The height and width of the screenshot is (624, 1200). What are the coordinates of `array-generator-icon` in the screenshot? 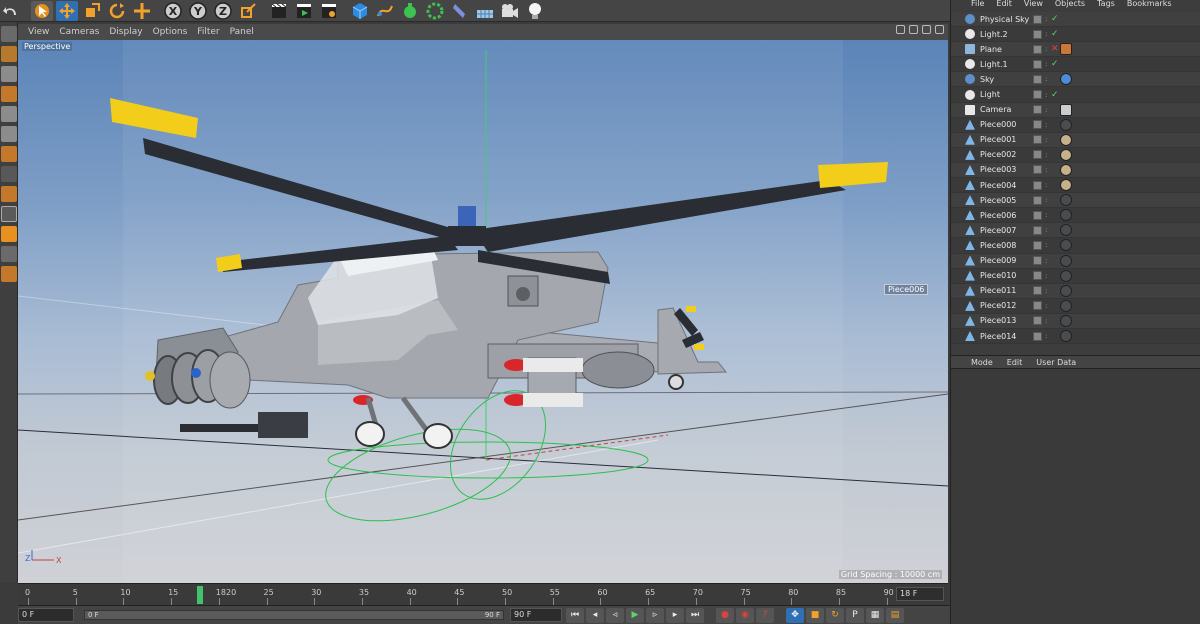 It's located at (435, 11).